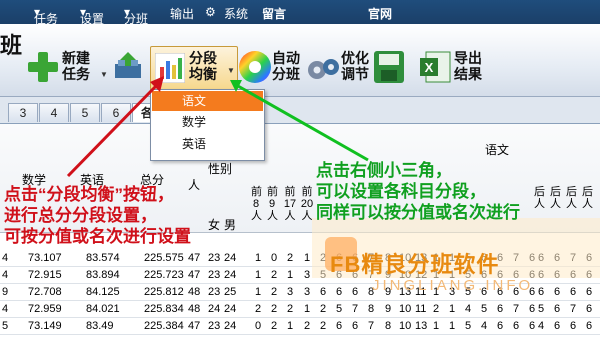 Image resolution: width=600 pixels, height=350 pixels. I want to click on vheader-bottom-1: 后人, so click(539, 198).